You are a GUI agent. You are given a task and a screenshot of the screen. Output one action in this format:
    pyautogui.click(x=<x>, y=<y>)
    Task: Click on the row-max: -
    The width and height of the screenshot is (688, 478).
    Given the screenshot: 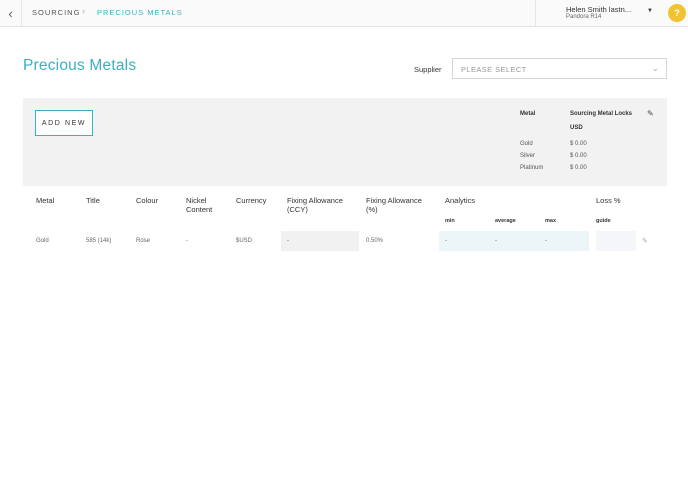 What is the action you would take?
    pyautogui.click(x=546, y=241)
    